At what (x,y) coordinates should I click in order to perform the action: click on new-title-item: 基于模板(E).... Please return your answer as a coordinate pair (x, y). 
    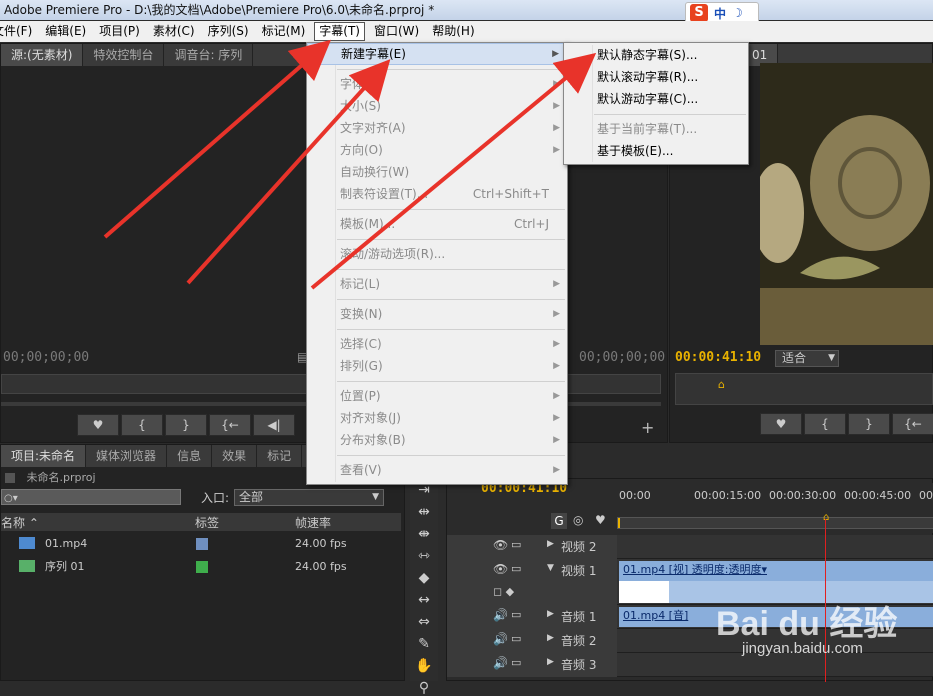
    Looking at the image, I should click on (656, 151).